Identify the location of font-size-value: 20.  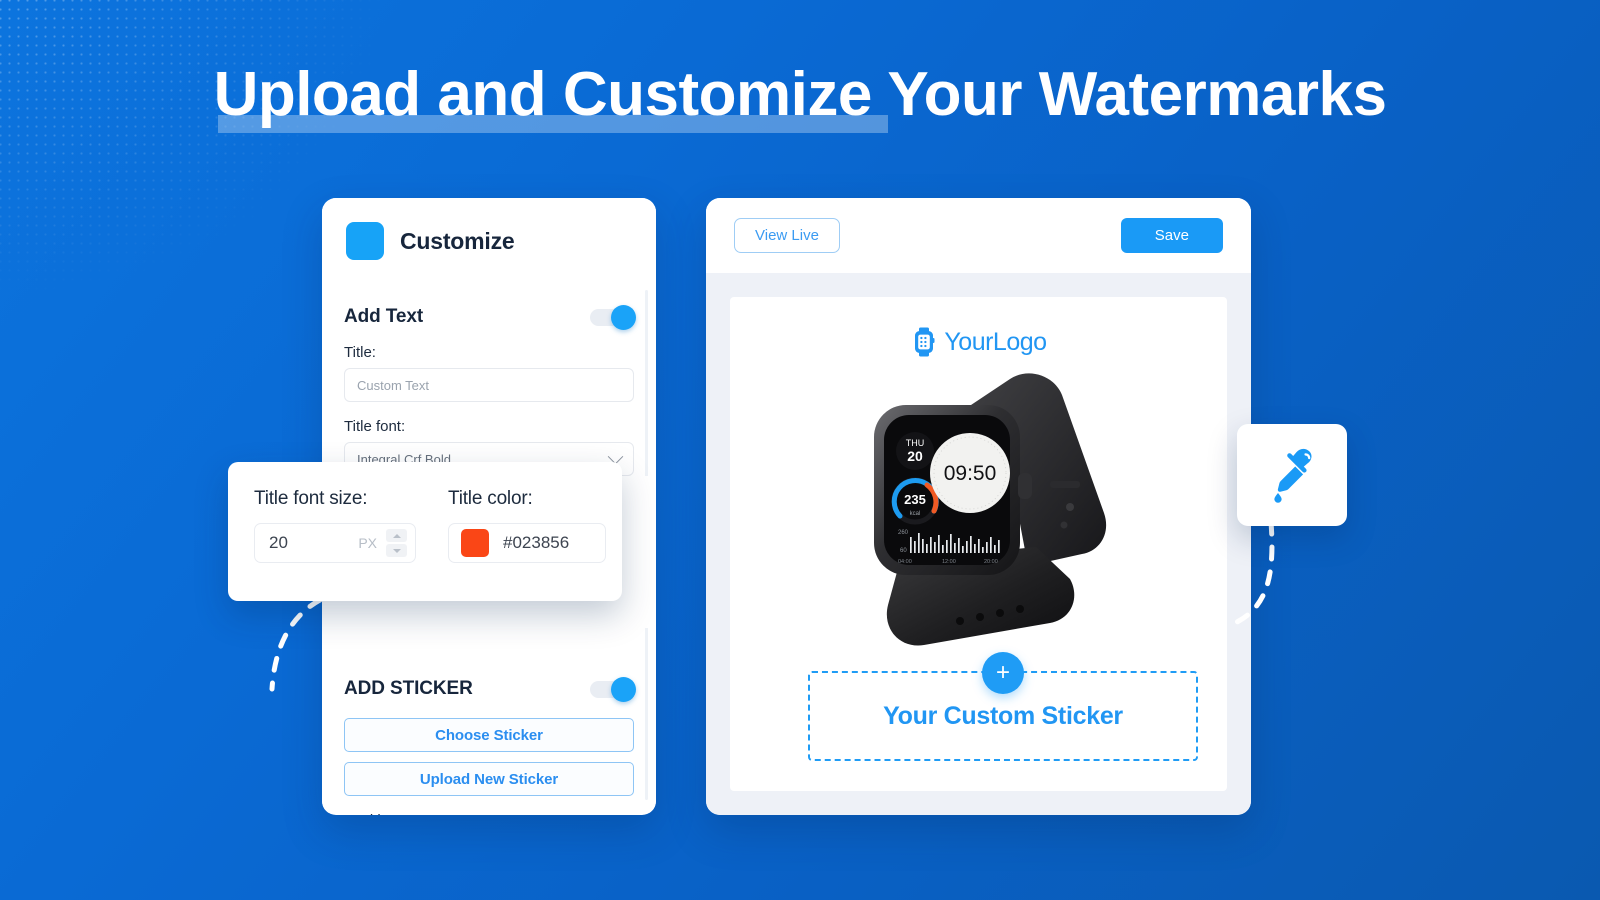
(278, 542).